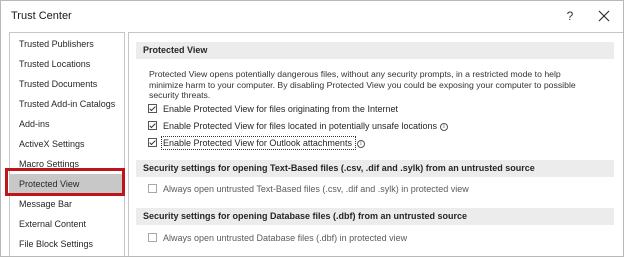 The image size is (624, 257). Describe the element at coordinates (67, 64) in the screenshot. I see `sidebar-item-trusted-locations: Trusted Locations` at that location.